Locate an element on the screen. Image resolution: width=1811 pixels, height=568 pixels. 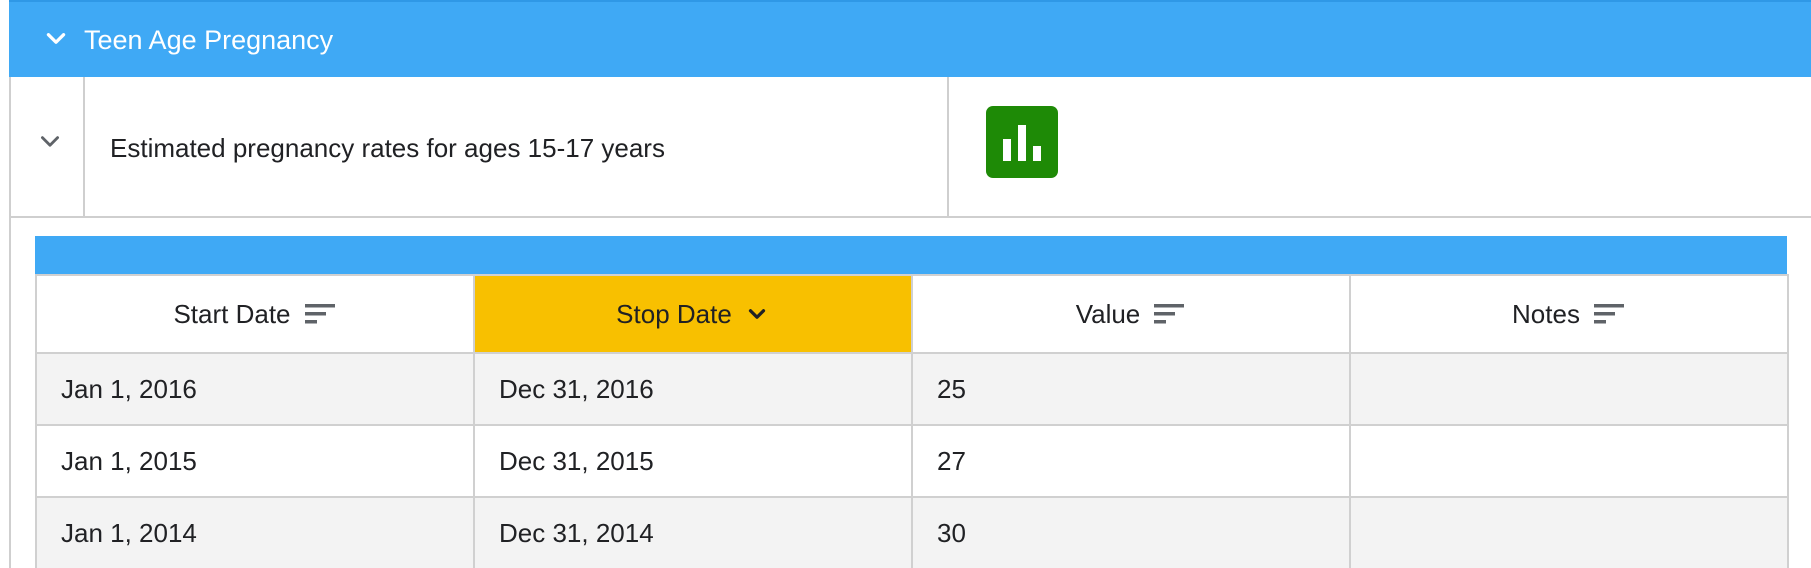
table-header-row: Start Date Stop Date Value Notes is located at coordinates (912, 314).